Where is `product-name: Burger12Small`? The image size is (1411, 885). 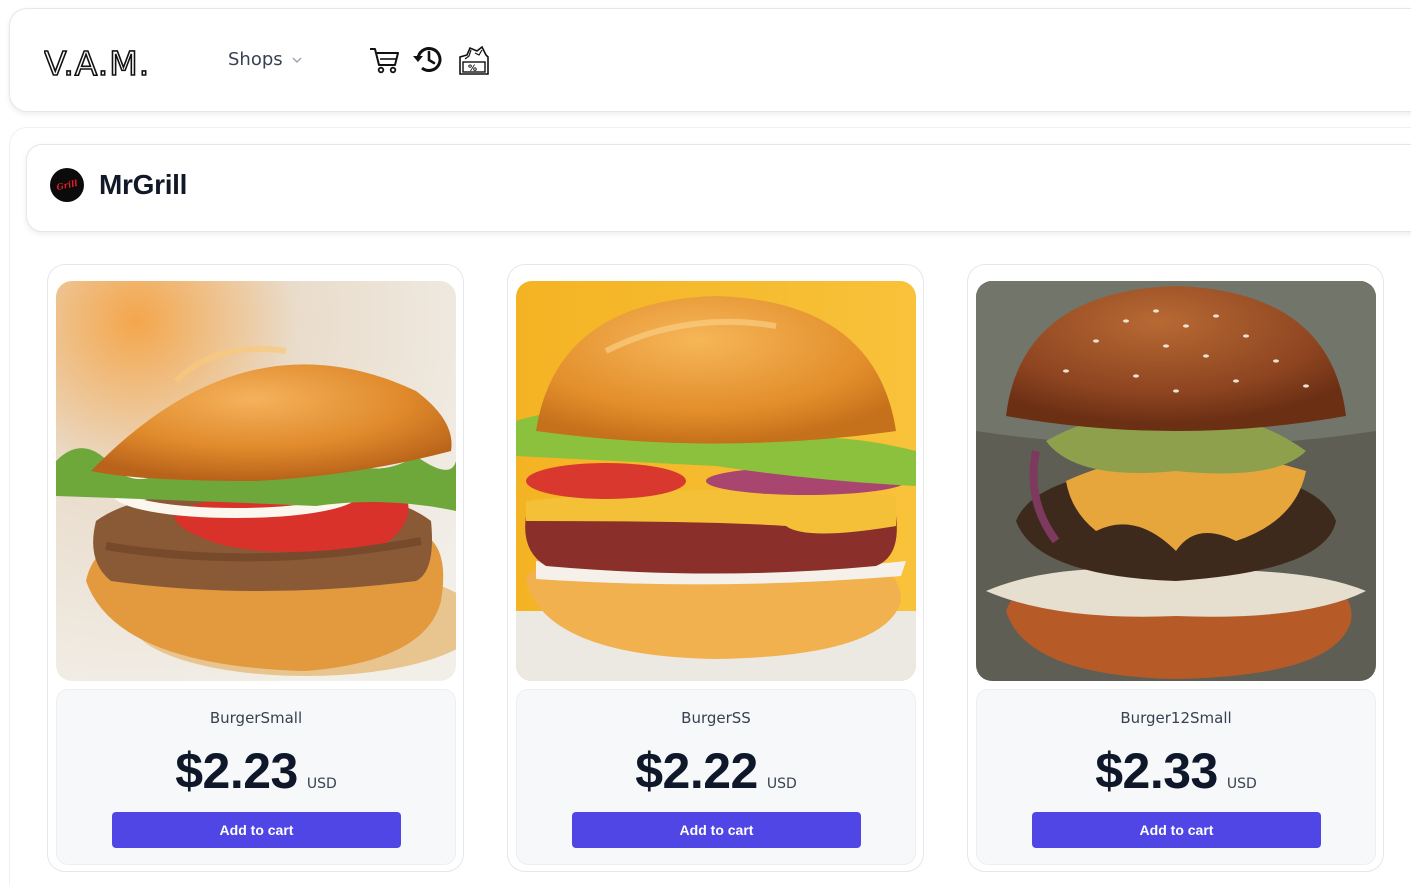 product-name: Burger12Small is located at coordinates (1176, 718).